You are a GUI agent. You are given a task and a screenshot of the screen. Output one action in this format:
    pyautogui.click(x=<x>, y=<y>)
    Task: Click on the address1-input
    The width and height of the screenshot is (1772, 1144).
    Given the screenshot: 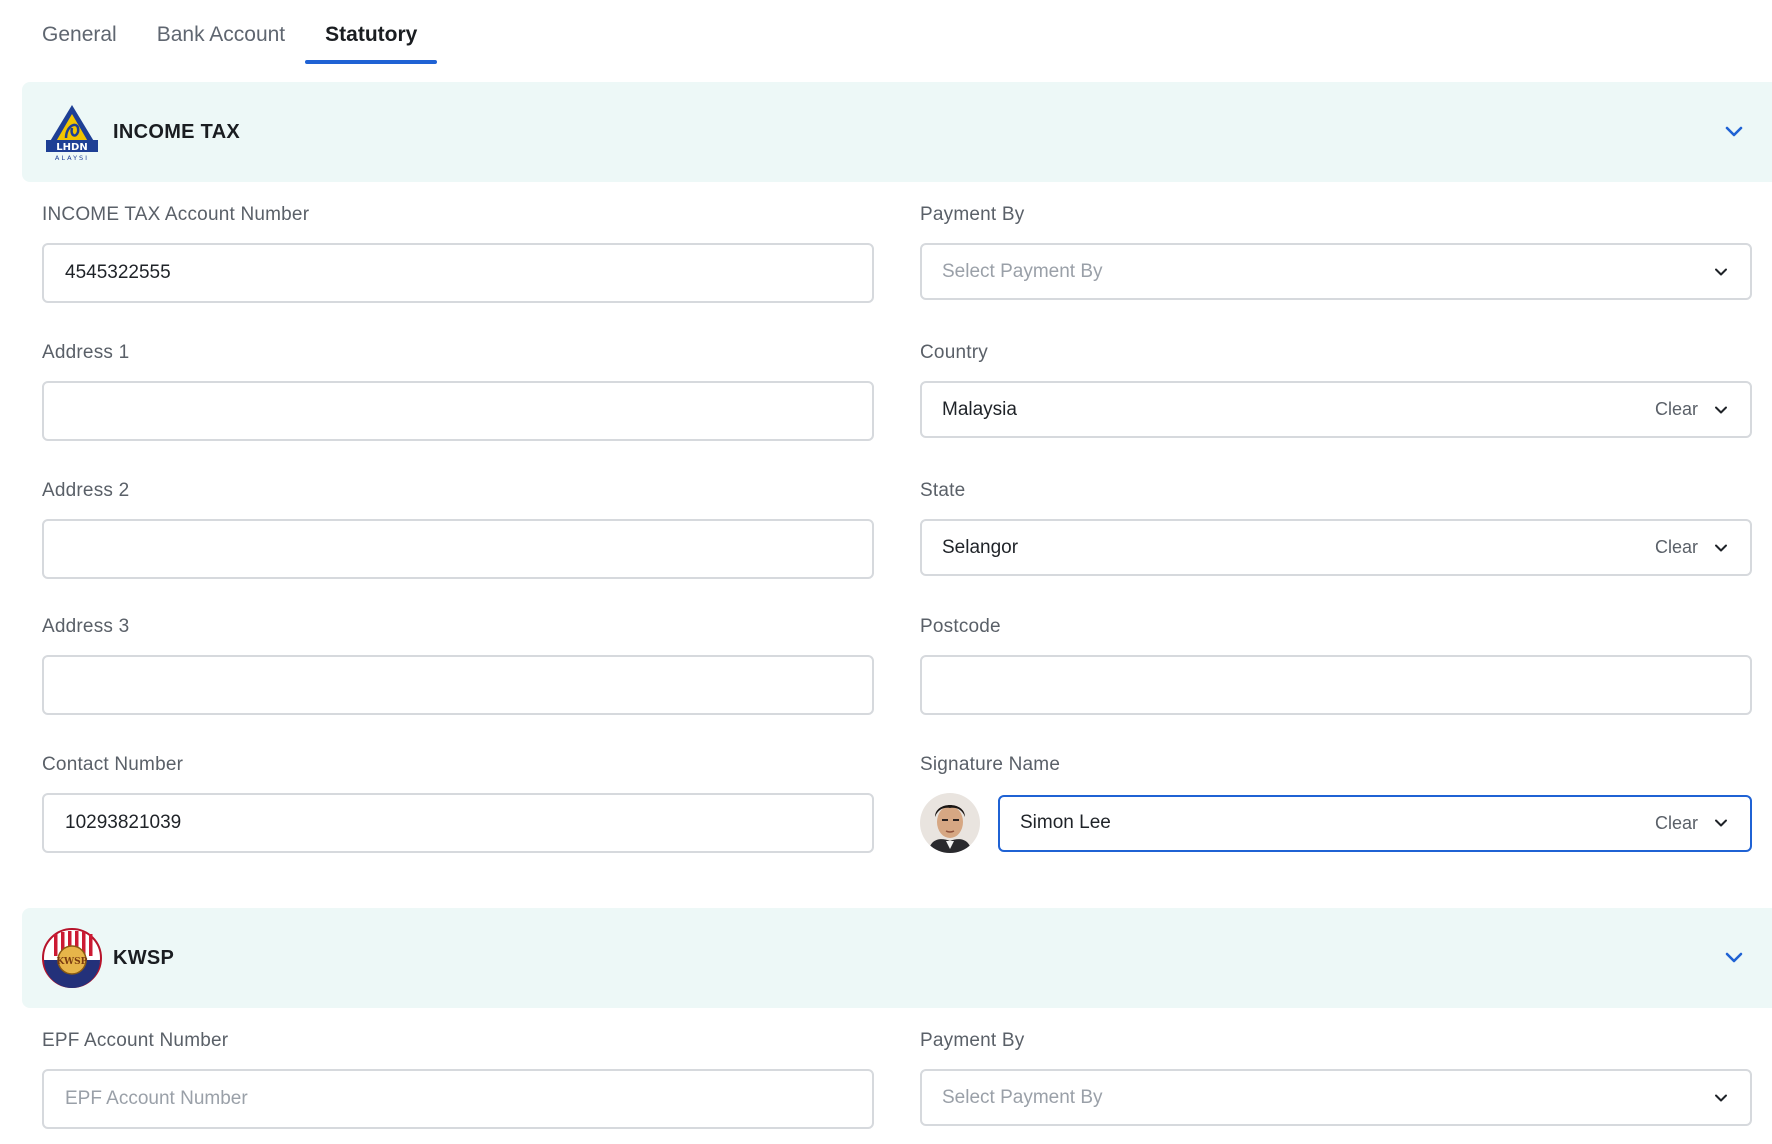 What is the action you would take?
    pyautogui.click(x=458, y=411)
    